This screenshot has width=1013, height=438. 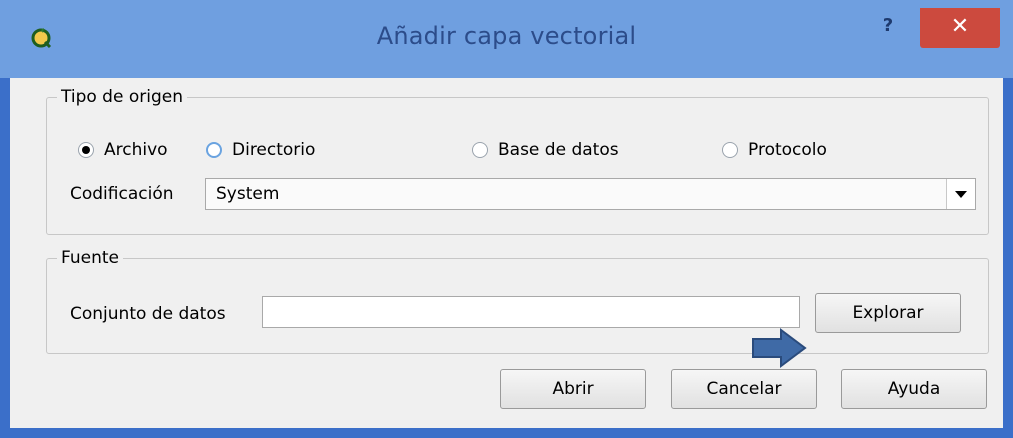 I want to click on radio-base-de-datos-label: Base de datos, so click(x=558, y=150).